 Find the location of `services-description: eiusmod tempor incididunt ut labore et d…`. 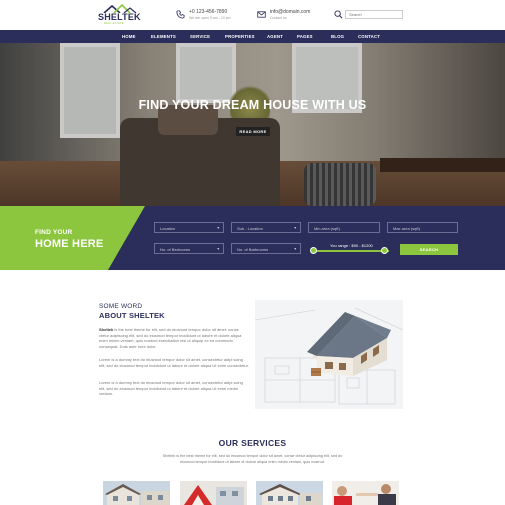

services-description: eiusmod tempor incididunt ut labore et d… is located at coordinates (252, 462).